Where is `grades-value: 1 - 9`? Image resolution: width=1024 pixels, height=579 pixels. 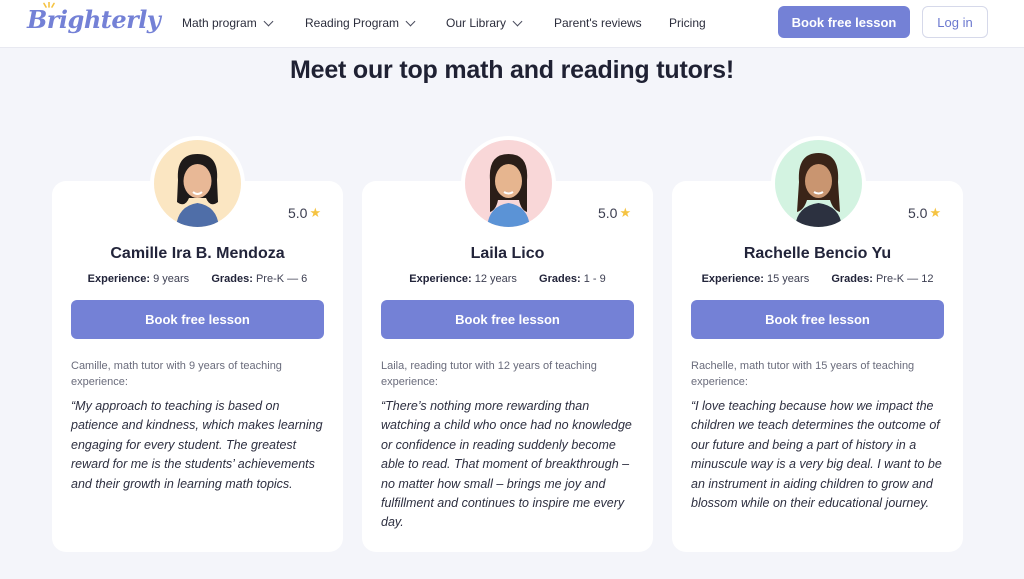 grades-value: 1 - 9 is located at coordinates (594, 279).